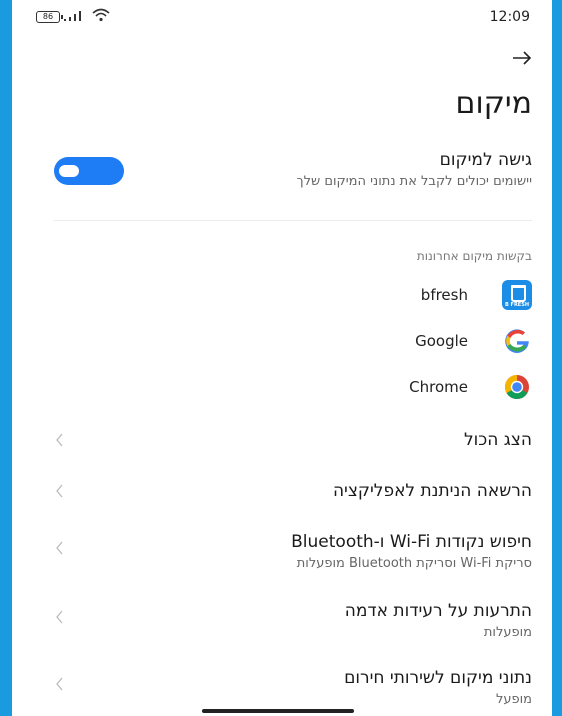  What do you see at coordinates (293, 691) in the screenshot?
I see `emergency-location-row: נתוני מיקום לשירותי חירום מופעל` at bounding box center [293, 691].